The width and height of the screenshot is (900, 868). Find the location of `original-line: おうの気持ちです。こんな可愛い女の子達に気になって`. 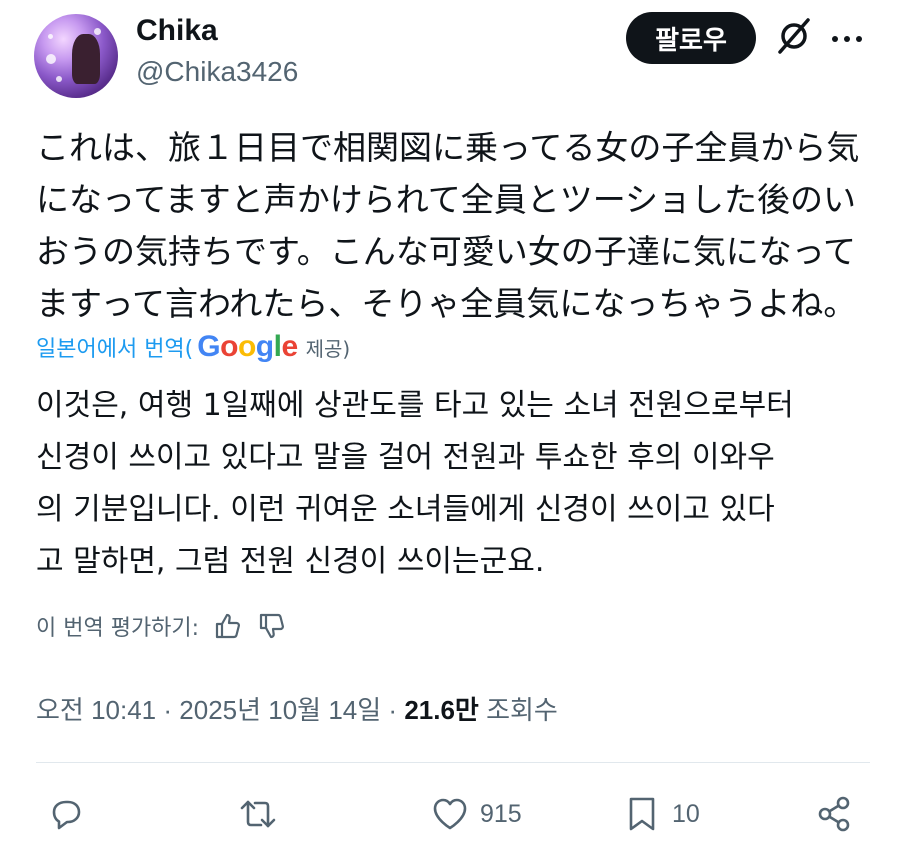

original-line: おうの気持ちです。こんな可愛い女の子達に気になって is located at coordinates (446, 251).